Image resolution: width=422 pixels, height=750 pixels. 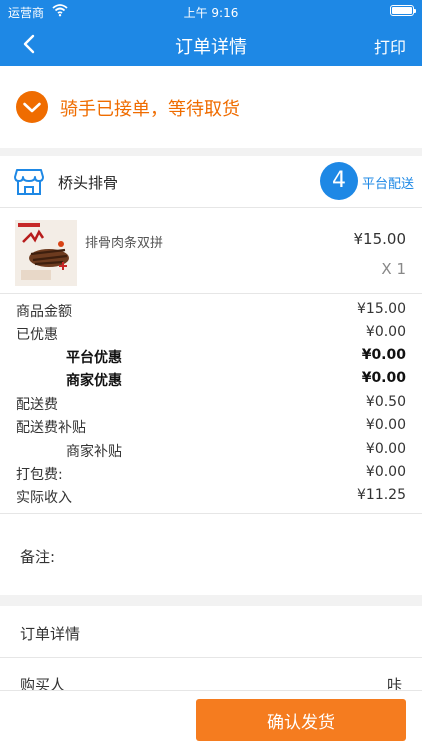 I want to click on checkmark-circle-icon, so click(x=32, y=107).